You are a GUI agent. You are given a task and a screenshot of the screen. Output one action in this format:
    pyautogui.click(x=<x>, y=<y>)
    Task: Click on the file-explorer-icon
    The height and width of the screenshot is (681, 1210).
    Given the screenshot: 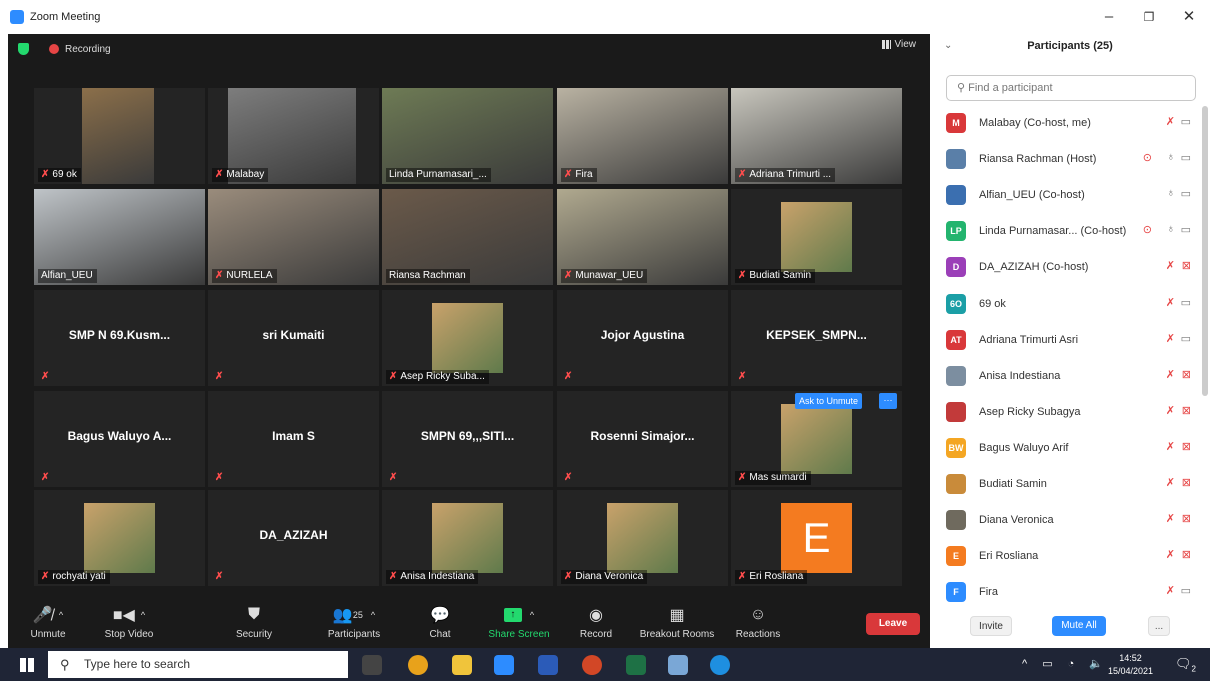 What is the action you would take?
    pyautogui.click(x=462, y=665)
    